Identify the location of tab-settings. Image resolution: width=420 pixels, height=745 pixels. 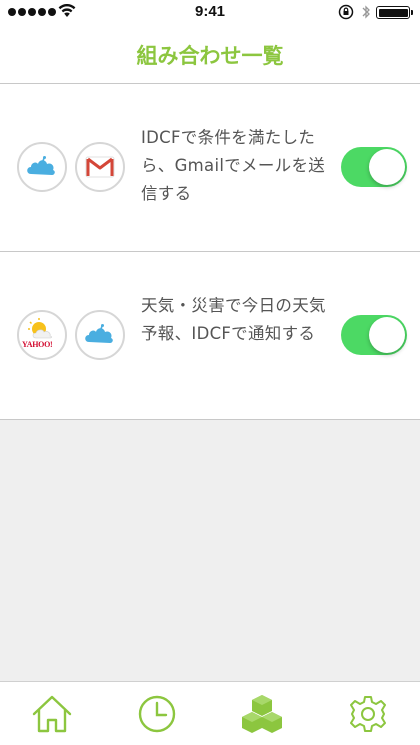
(368, 714).